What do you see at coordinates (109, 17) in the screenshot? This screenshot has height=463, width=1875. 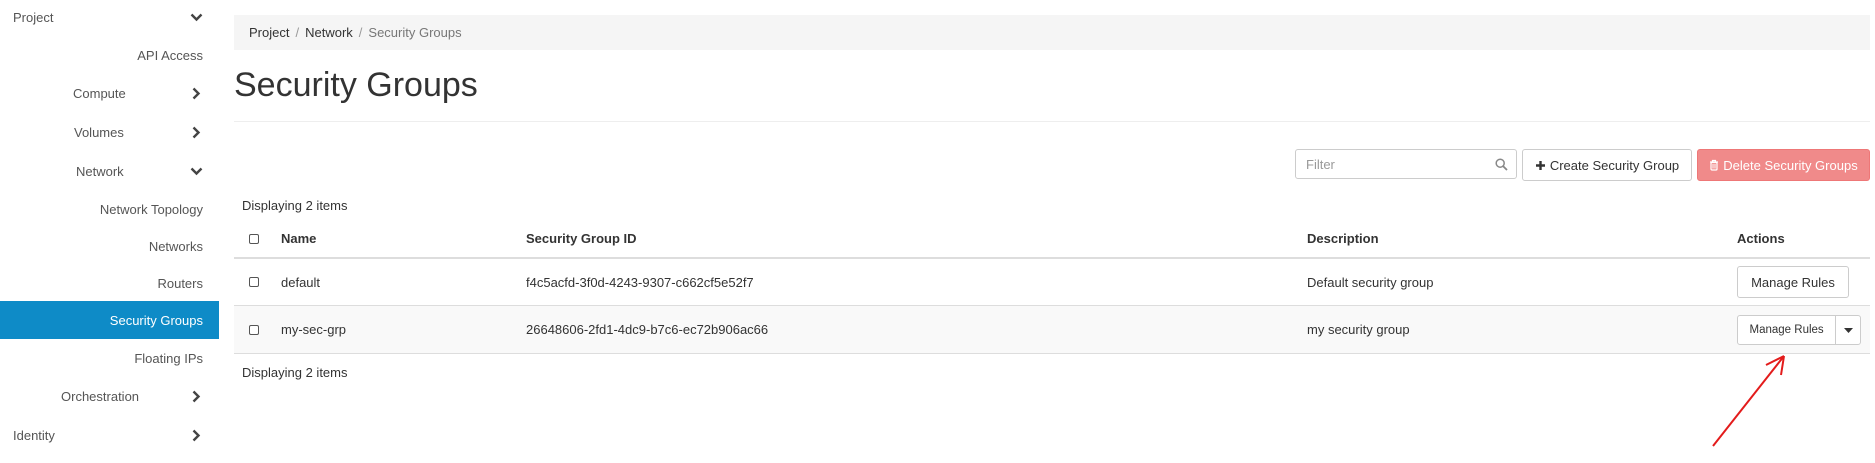 I see `sidebar-item-project: Project` at bounding box center [109, 17].